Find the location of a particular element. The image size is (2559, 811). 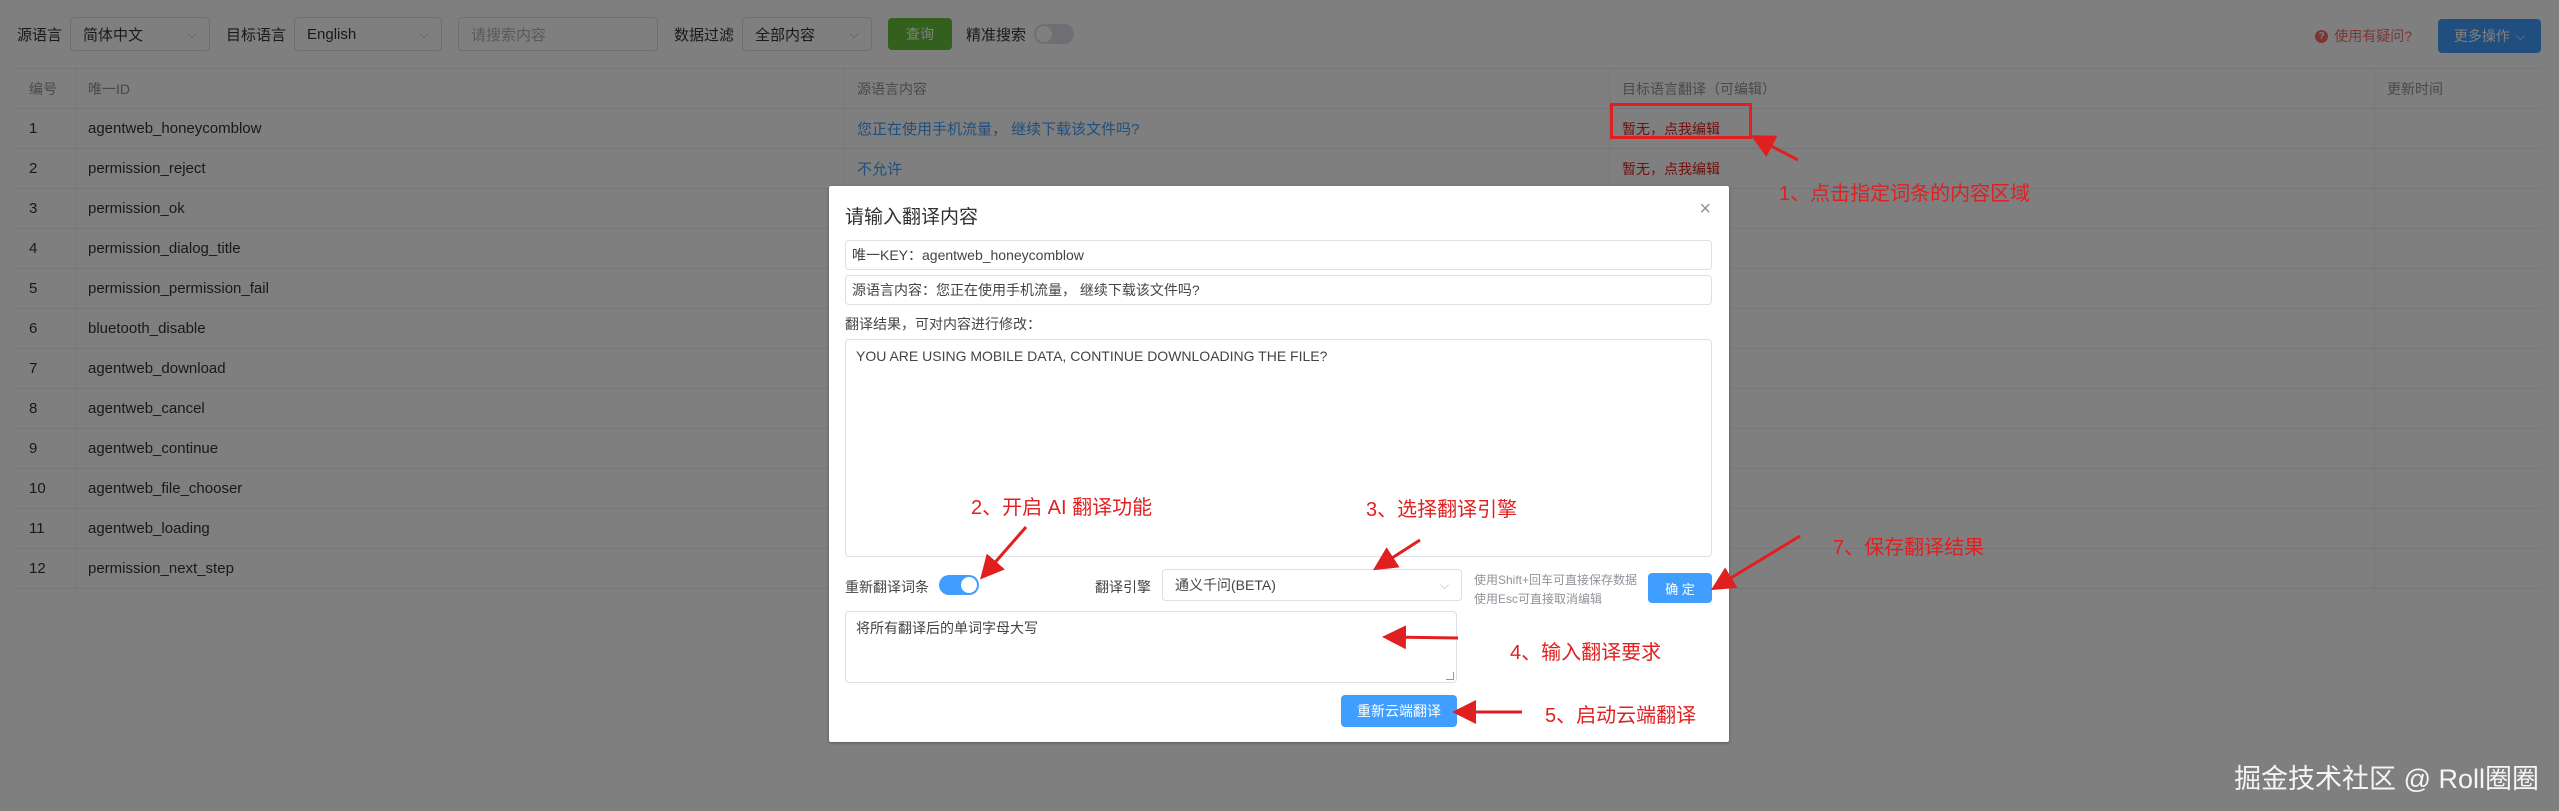

engine-value: 通义千问(BETA) is located at coordinates (1225, 585).